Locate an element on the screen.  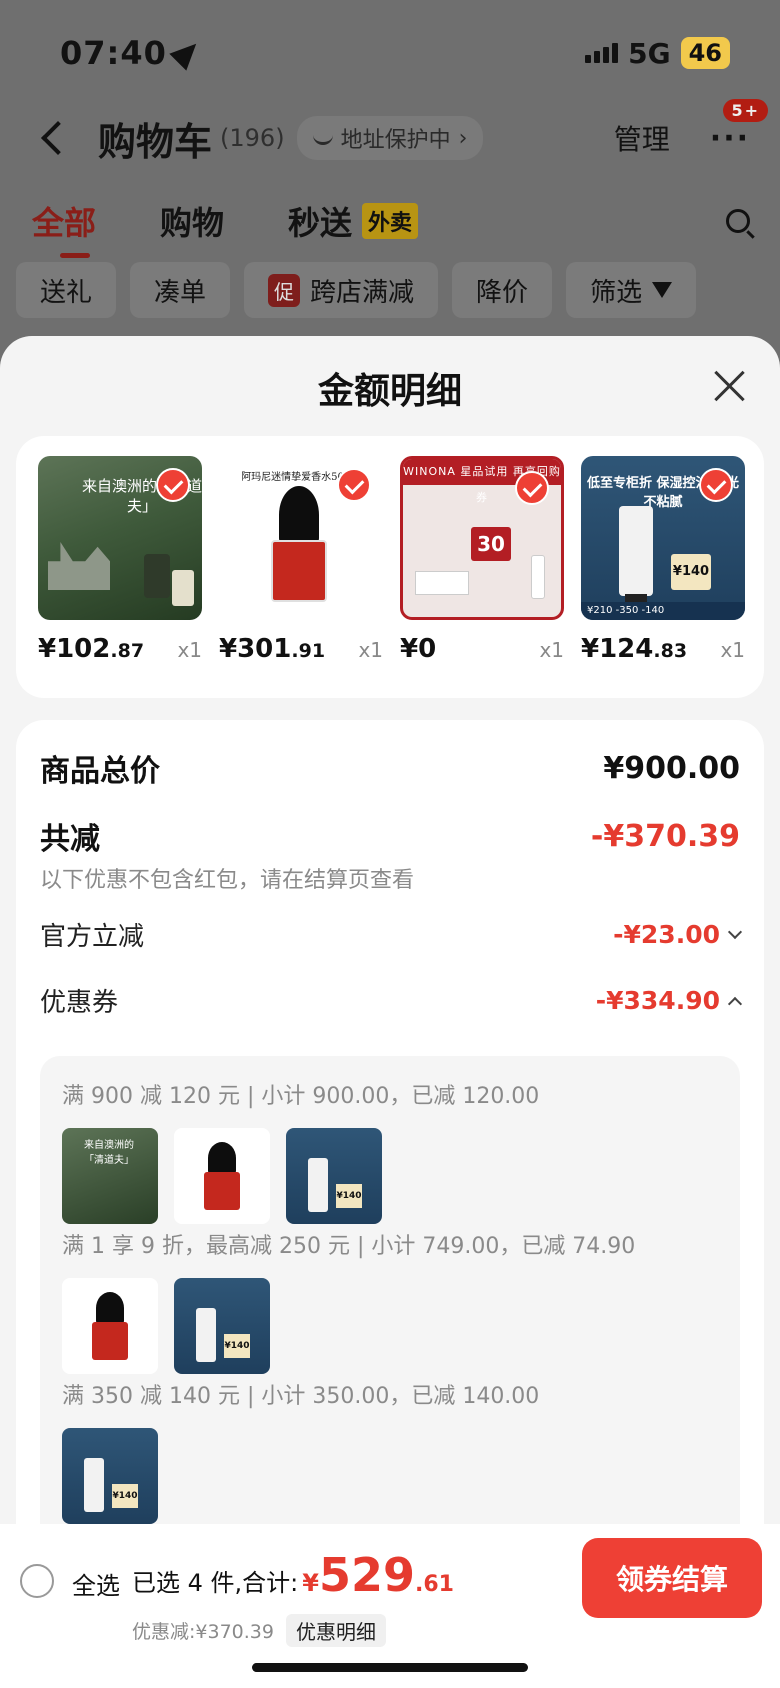
address-protect-button: 地址保护中 › is located at coordinates (390, 138).